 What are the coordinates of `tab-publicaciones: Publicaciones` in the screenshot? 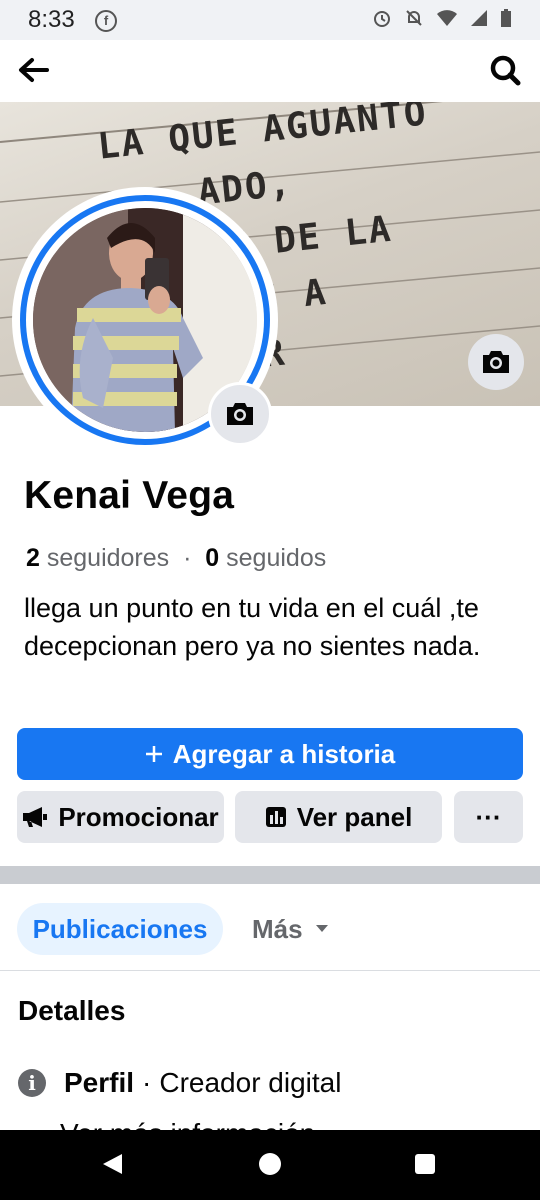 It's located at (120, 929).